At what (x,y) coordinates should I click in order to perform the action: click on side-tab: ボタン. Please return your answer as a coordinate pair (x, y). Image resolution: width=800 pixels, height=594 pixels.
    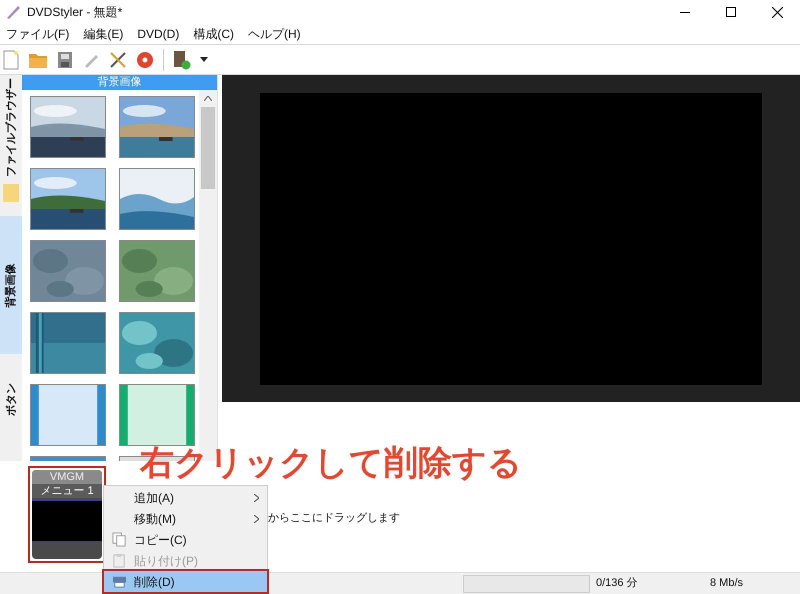
    Looking at the image, I should click on (11, 399).